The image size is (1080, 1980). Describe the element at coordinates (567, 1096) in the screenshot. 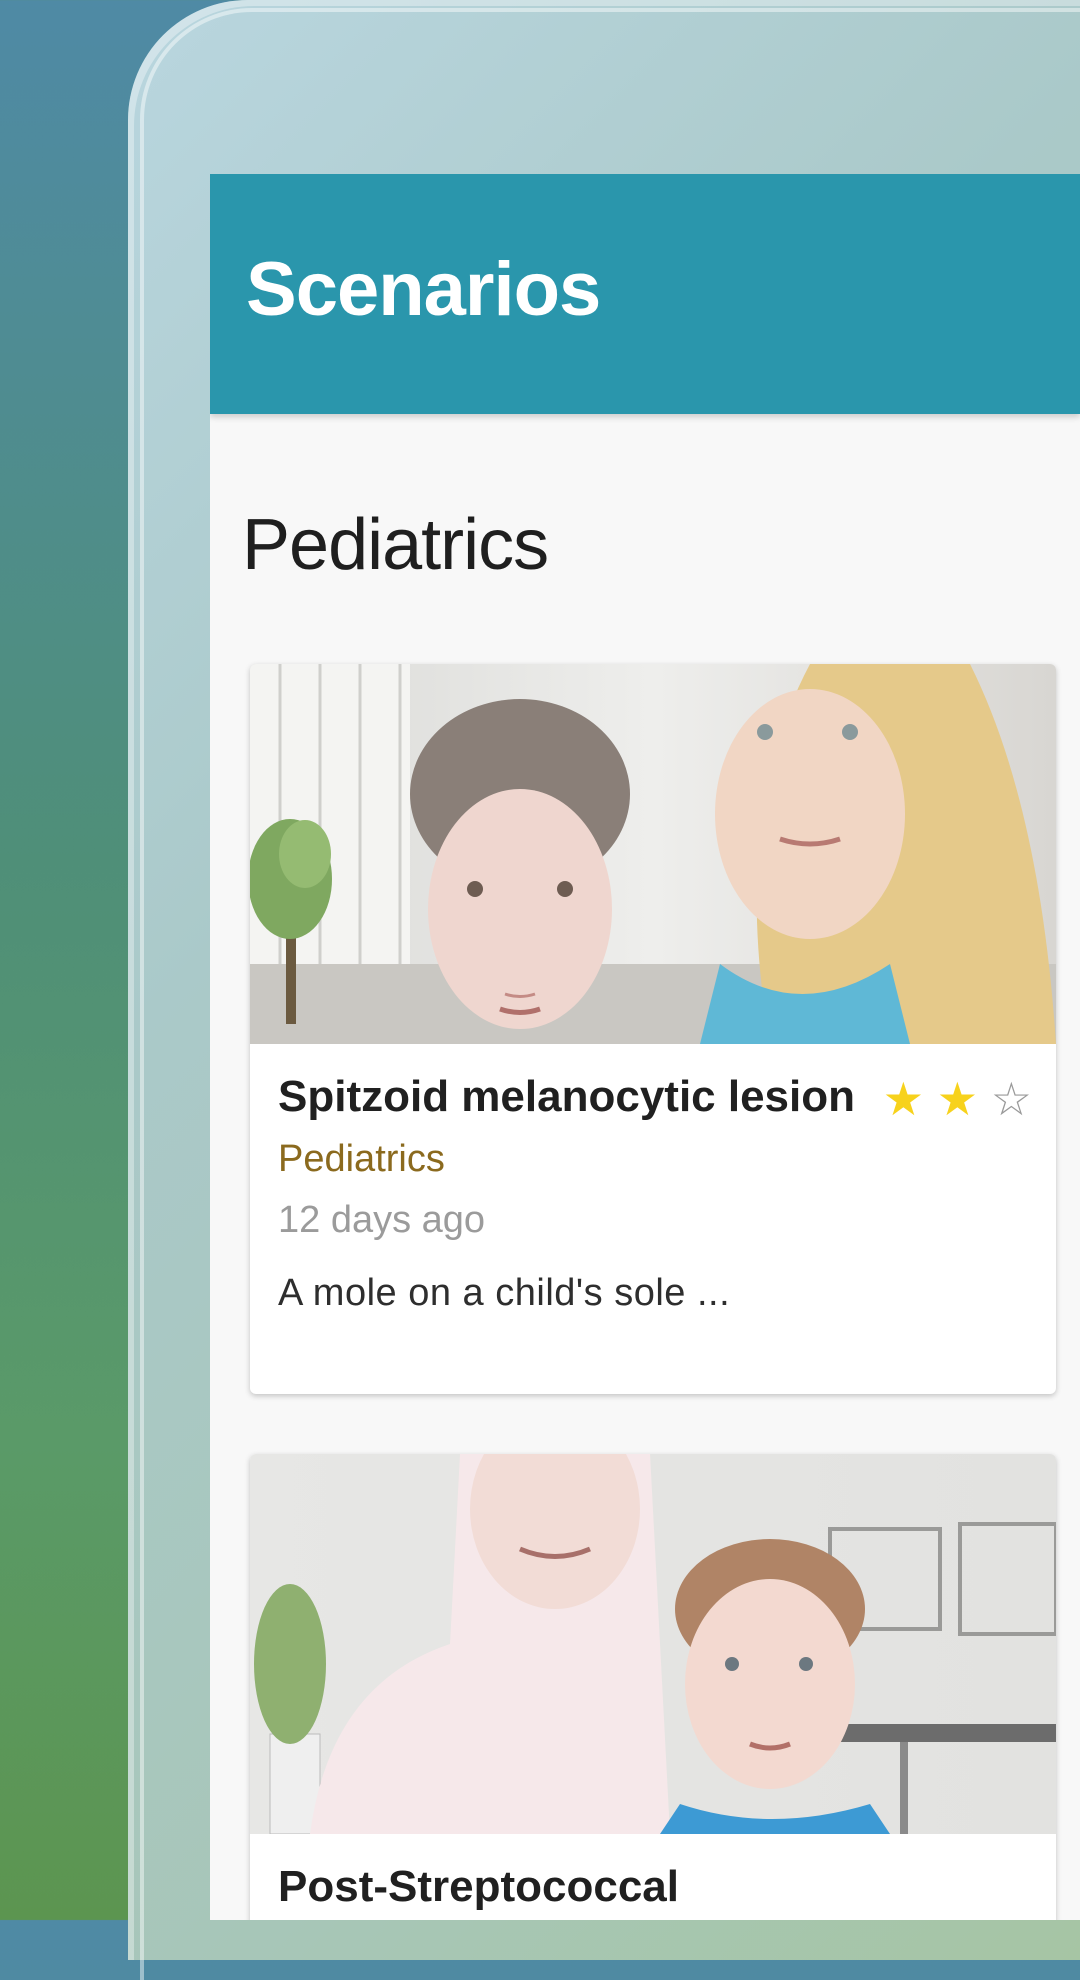

I see `scenario-title: Spitzoid melanocytic lesion` at that location.